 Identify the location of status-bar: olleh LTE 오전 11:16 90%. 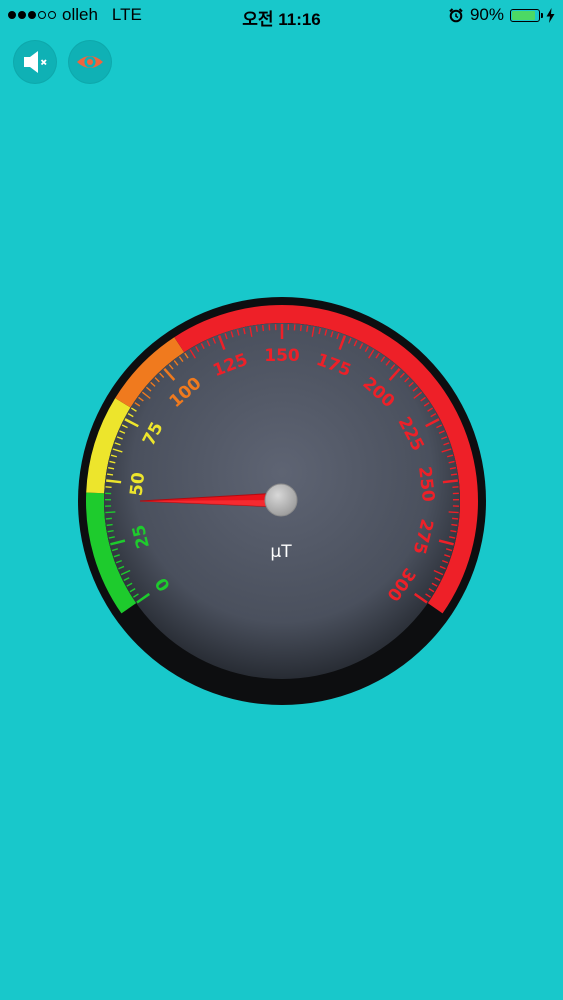
(281, 15).